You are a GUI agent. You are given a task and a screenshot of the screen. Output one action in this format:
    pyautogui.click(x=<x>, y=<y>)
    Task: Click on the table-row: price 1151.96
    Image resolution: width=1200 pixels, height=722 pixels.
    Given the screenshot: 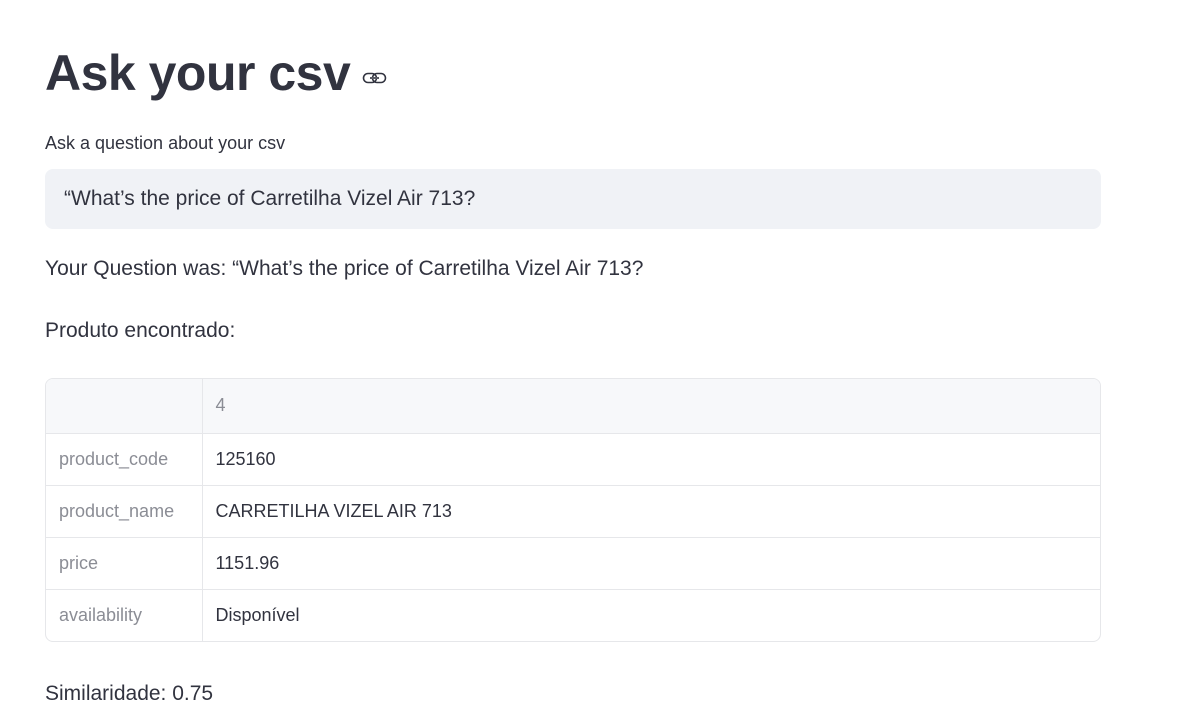 What is the action you would take?
    pyautogui.click(x=573, y=563)
    